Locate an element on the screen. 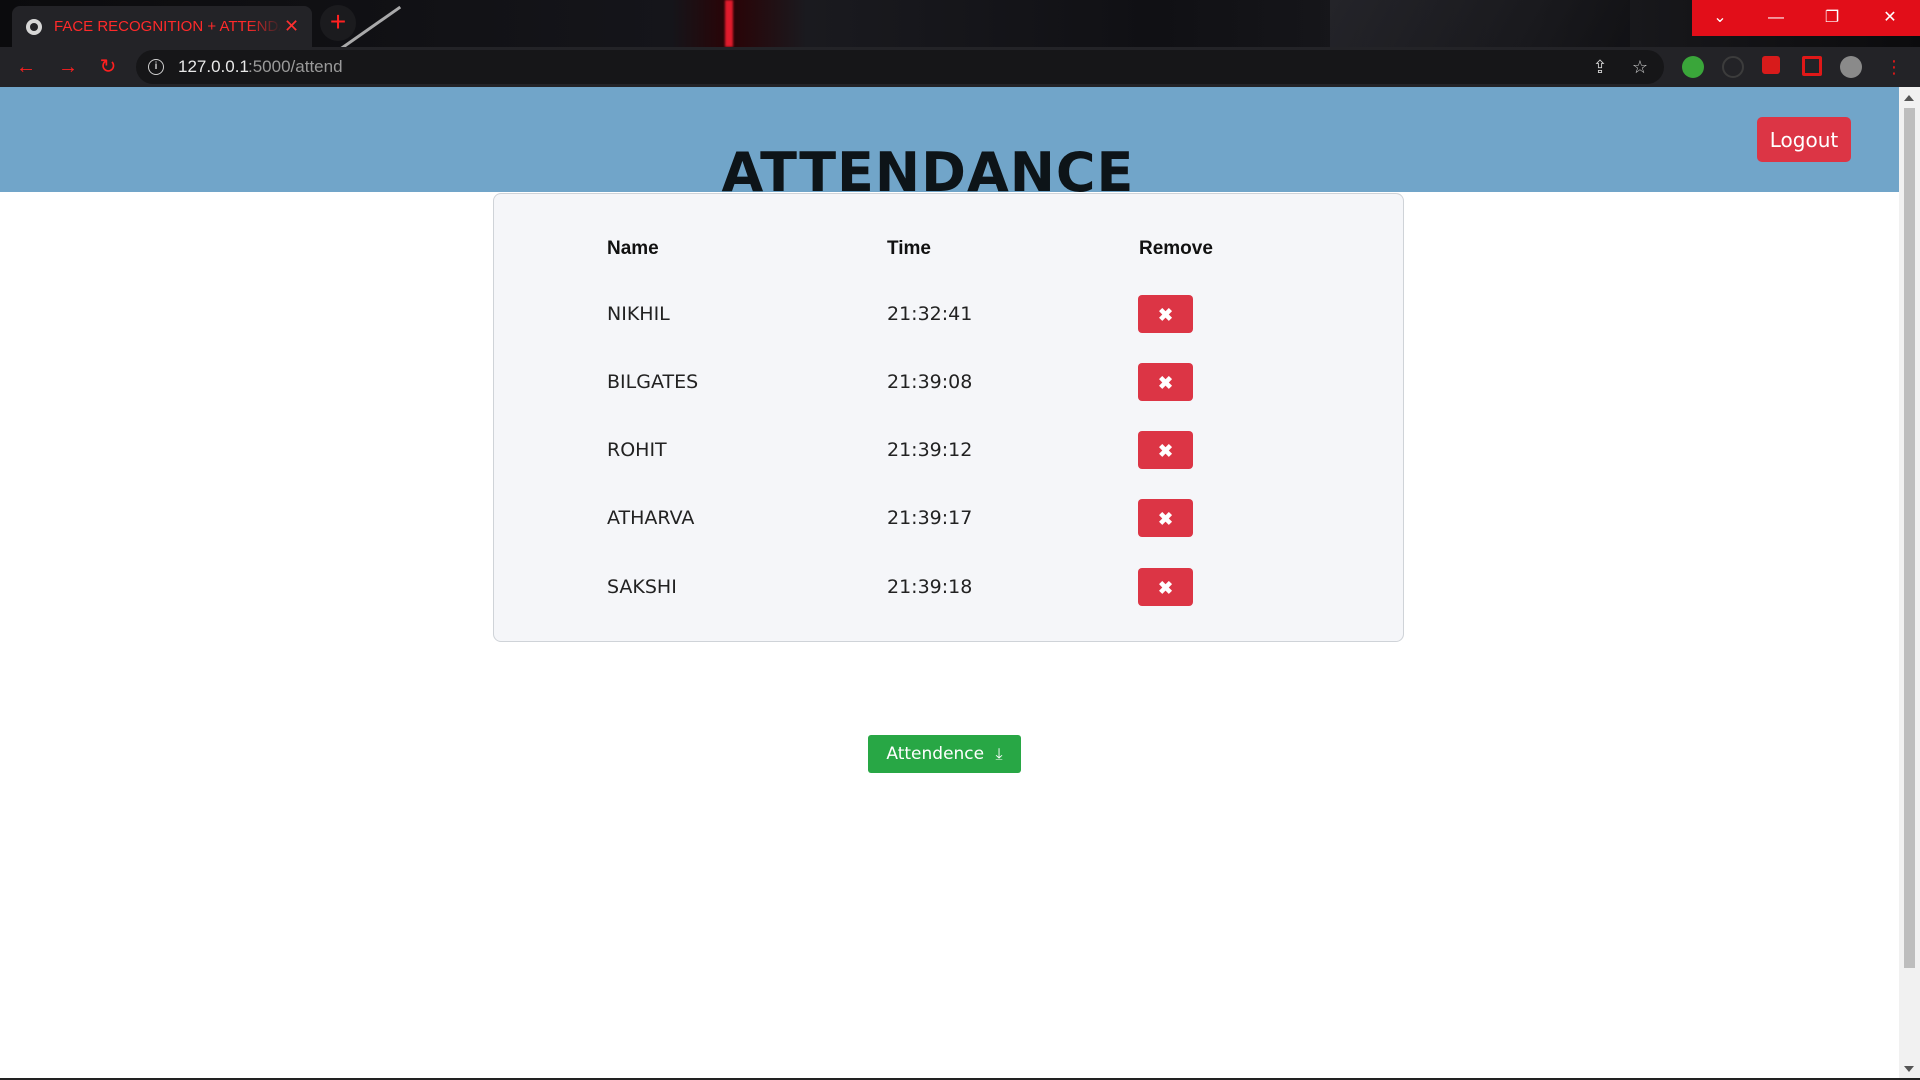  row-time: 21:39:08 is located at coordinates (930, 382).